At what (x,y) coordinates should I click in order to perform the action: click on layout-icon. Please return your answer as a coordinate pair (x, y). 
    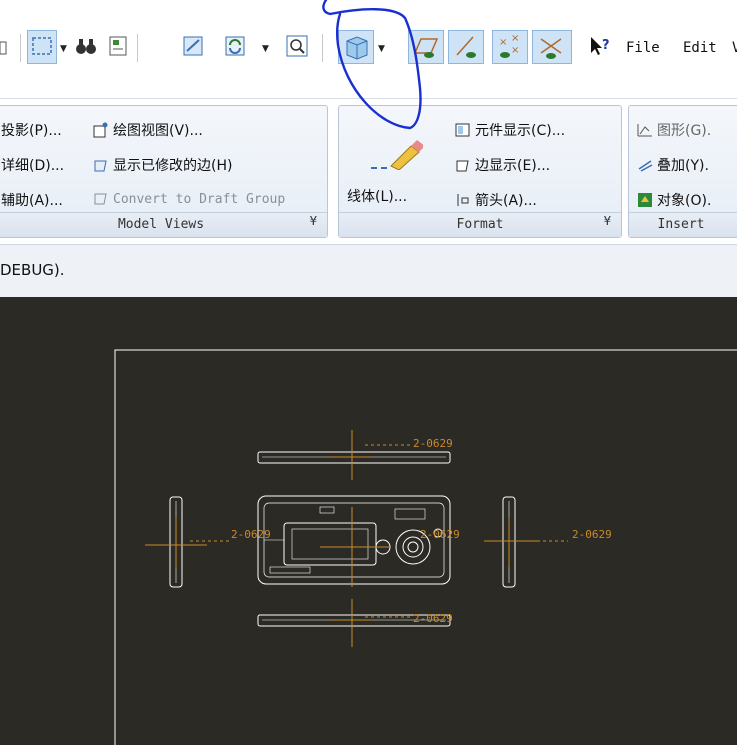
    Looking at the image, I should click on (193, 46).